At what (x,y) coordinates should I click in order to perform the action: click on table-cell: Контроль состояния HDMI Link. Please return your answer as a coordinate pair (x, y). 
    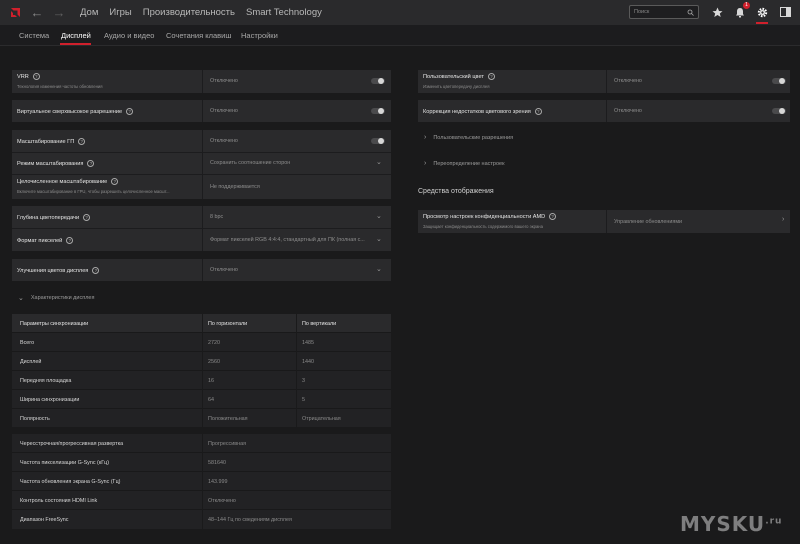
    Looking at the image, I should click on (59, 501).